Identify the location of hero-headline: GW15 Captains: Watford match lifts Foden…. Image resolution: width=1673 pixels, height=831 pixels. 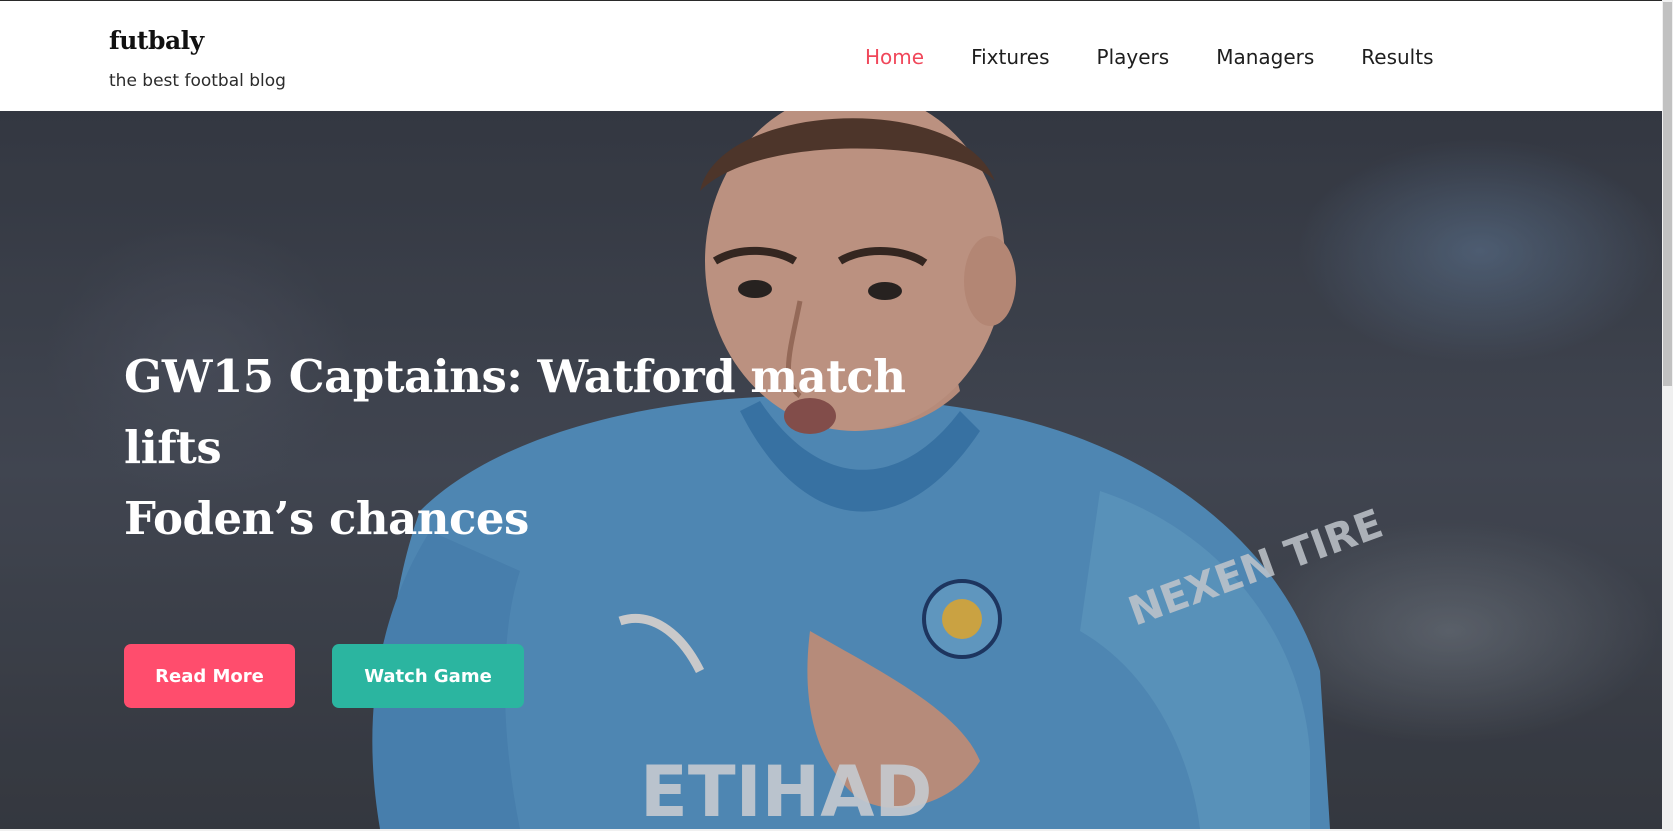
(554, 447).